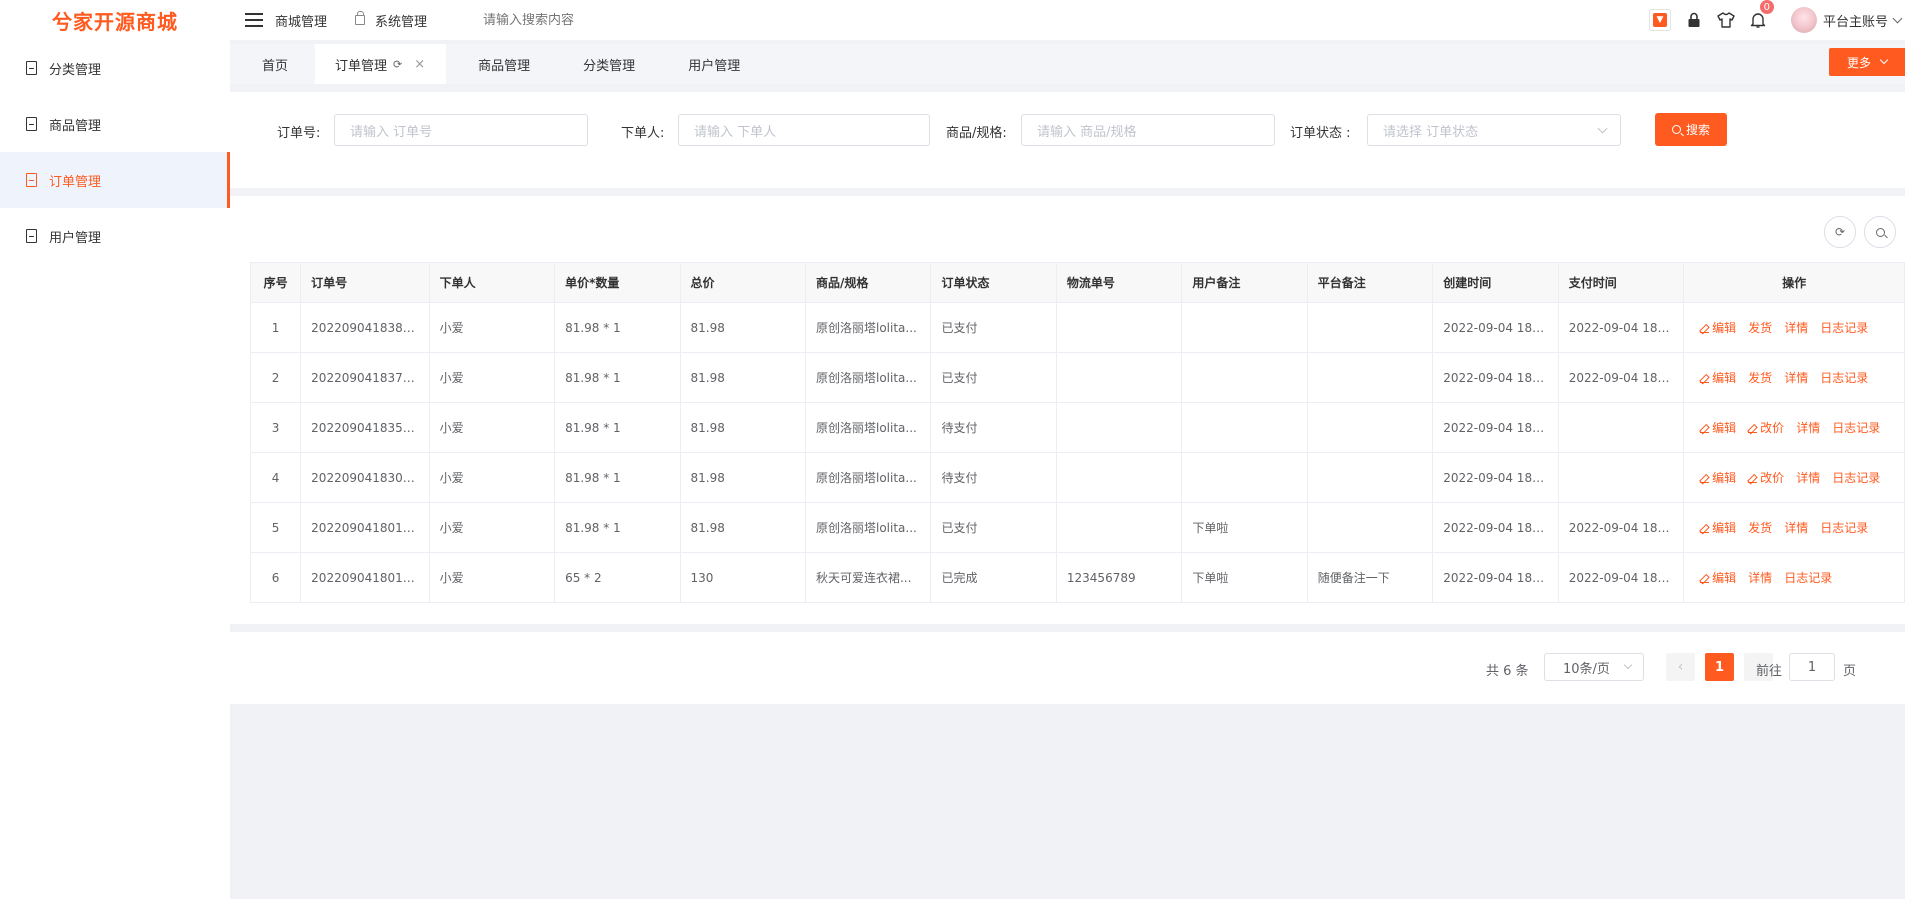 The image size is (1905, 899). I want to click on order-no-input: 请输入 订单号, so click(461, 130).